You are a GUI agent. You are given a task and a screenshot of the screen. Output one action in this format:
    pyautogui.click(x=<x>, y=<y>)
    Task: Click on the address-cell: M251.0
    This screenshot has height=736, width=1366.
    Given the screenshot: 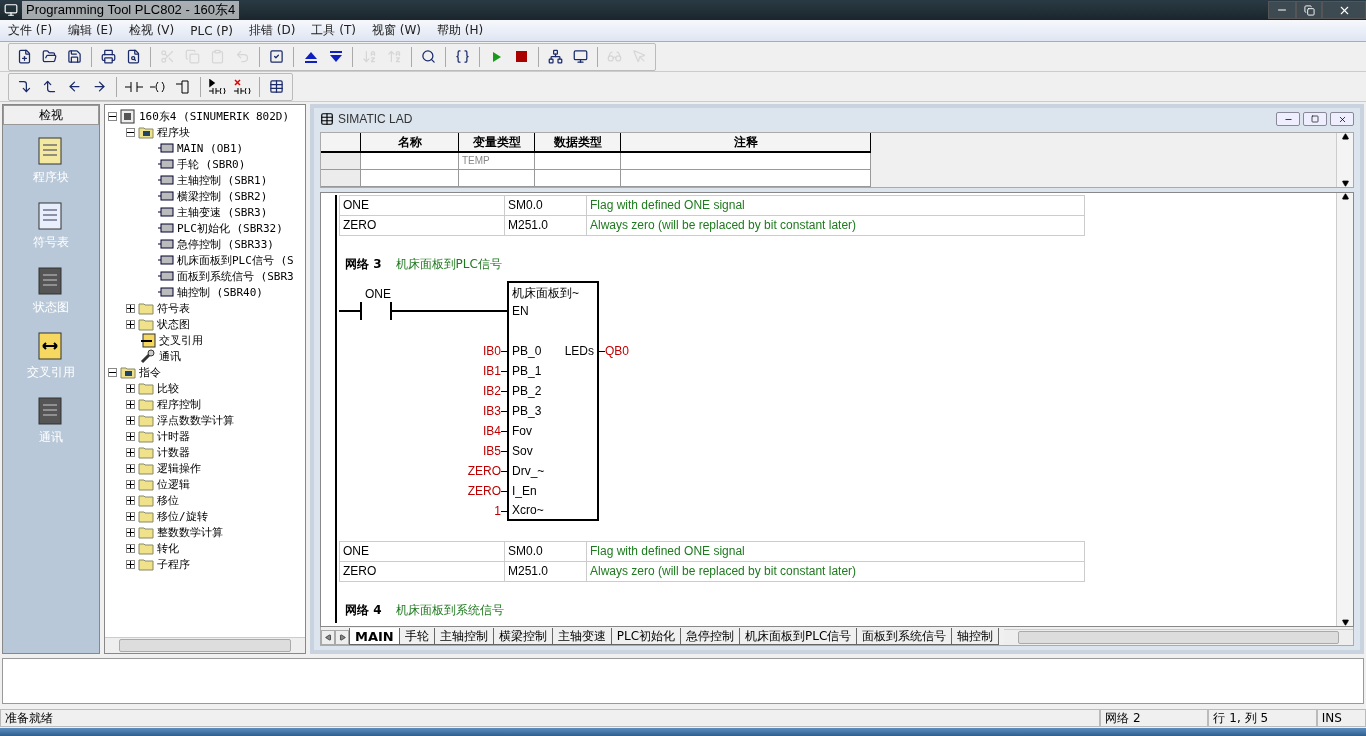 What is the action you would take?
    pyautogui.click(x=546, y=226)
    